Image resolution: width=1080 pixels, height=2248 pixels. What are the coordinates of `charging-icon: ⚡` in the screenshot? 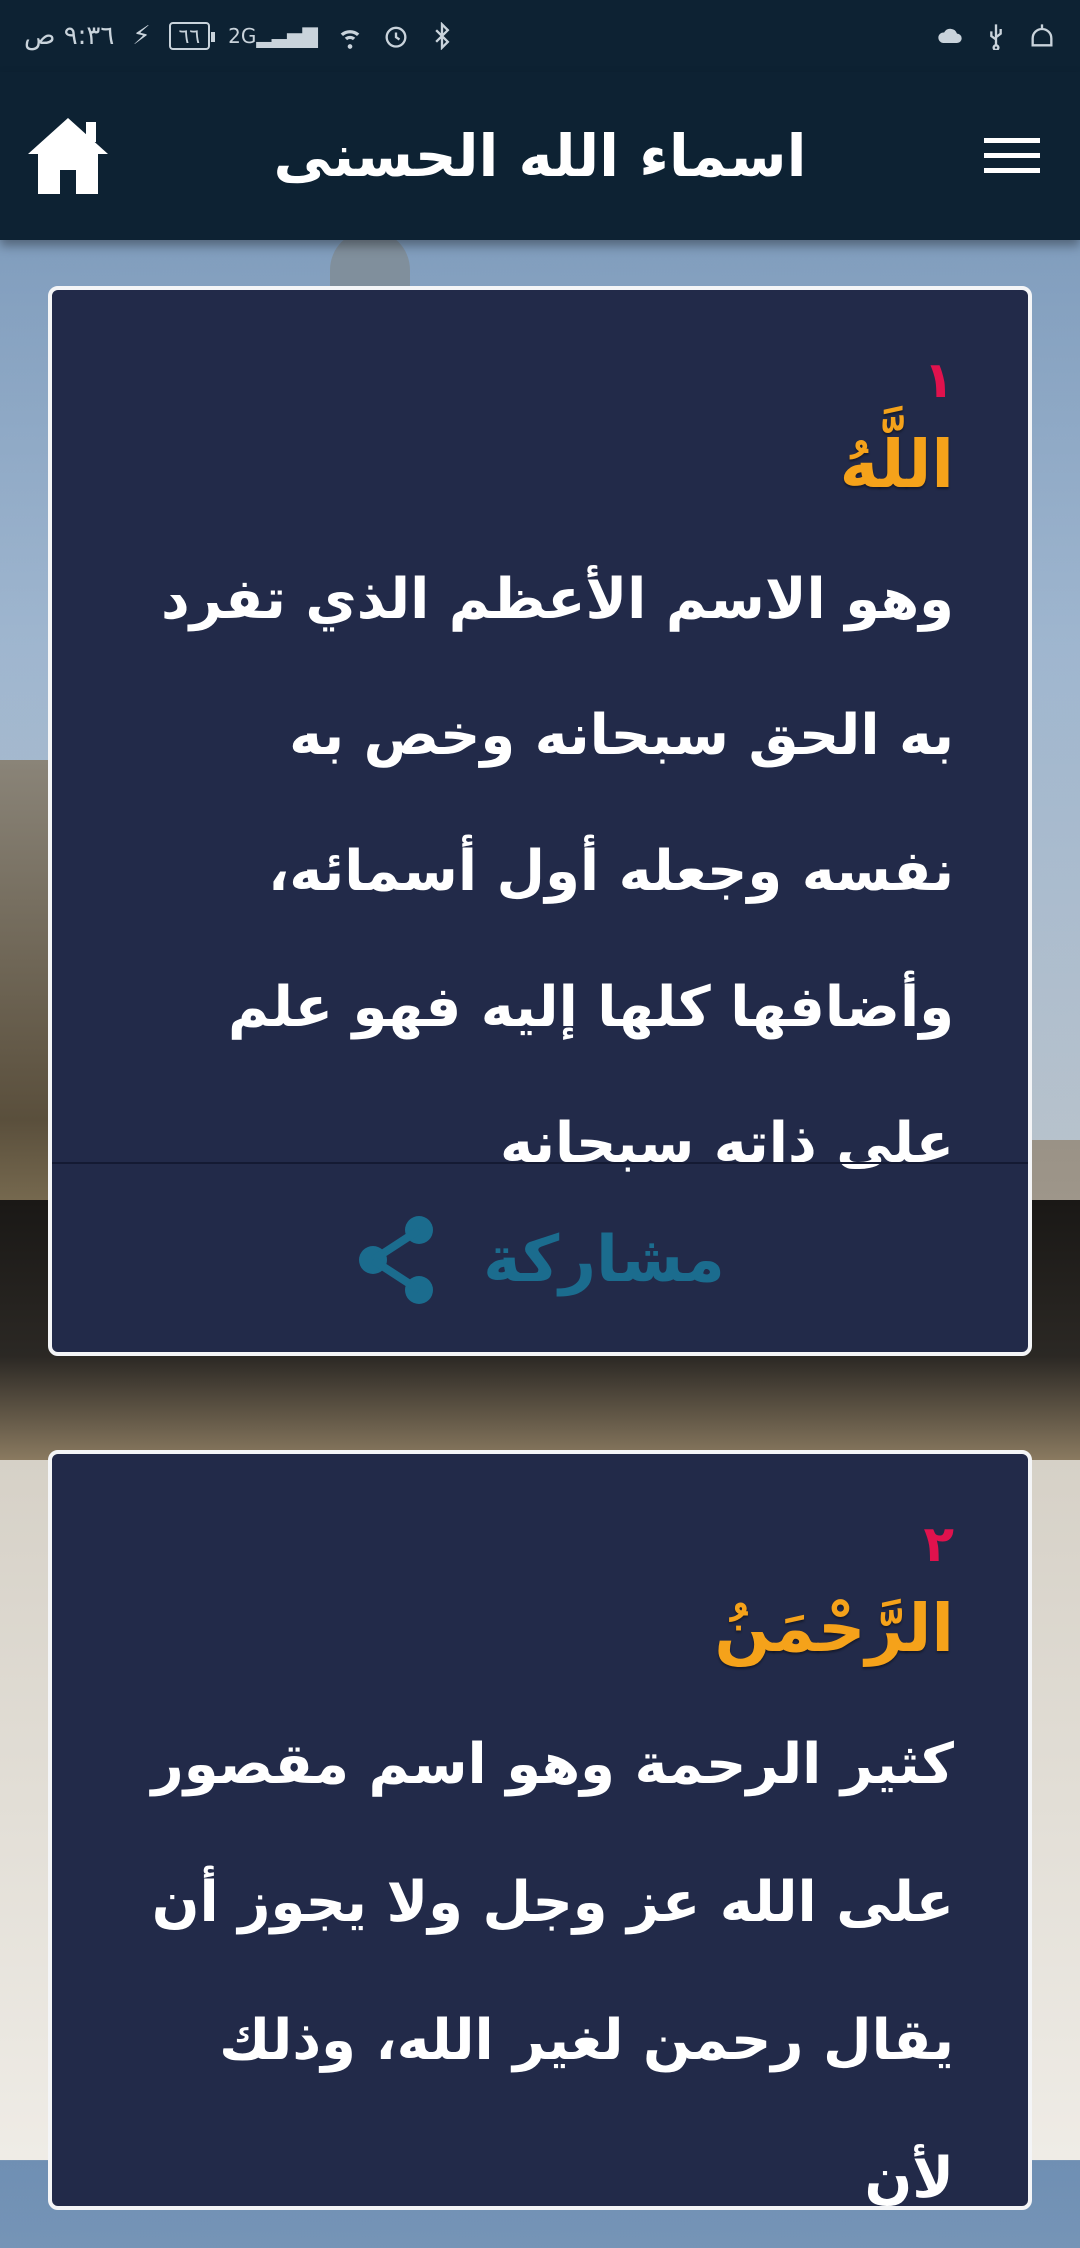 It's located at (141, 36).